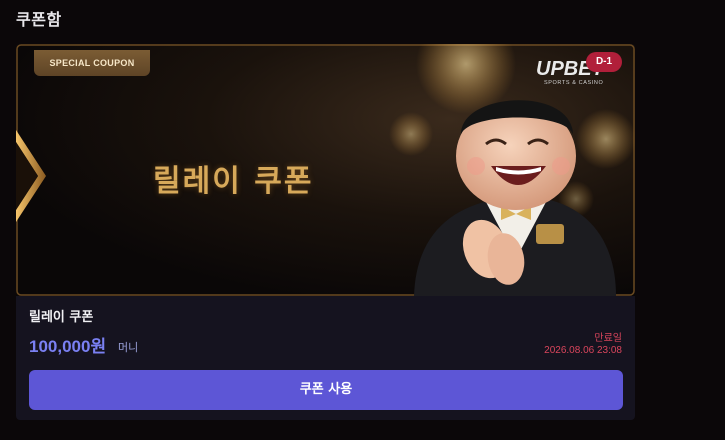  I want to click on dday-badge: D-1, so click(604, 62).